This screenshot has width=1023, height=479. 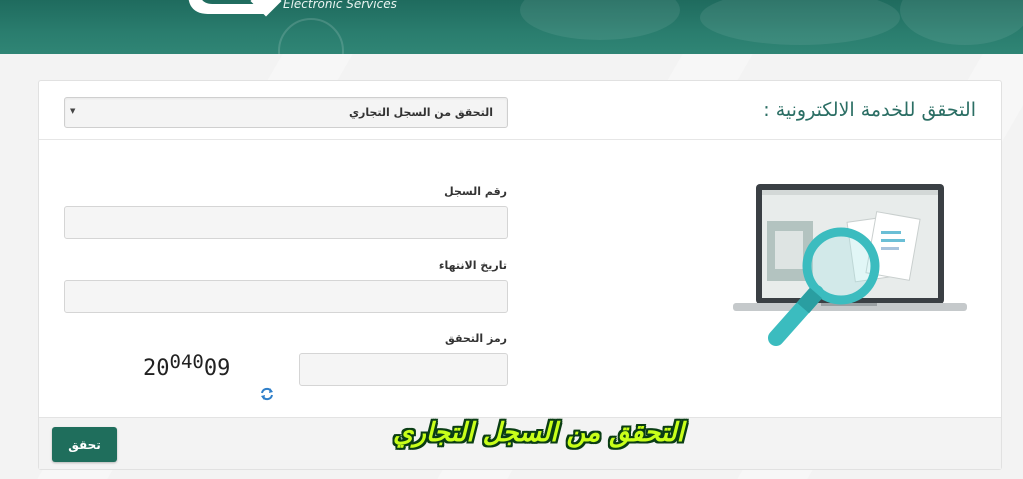 I want to click on brand-subtitle: Electronic Services, so click(x=340, y=5).